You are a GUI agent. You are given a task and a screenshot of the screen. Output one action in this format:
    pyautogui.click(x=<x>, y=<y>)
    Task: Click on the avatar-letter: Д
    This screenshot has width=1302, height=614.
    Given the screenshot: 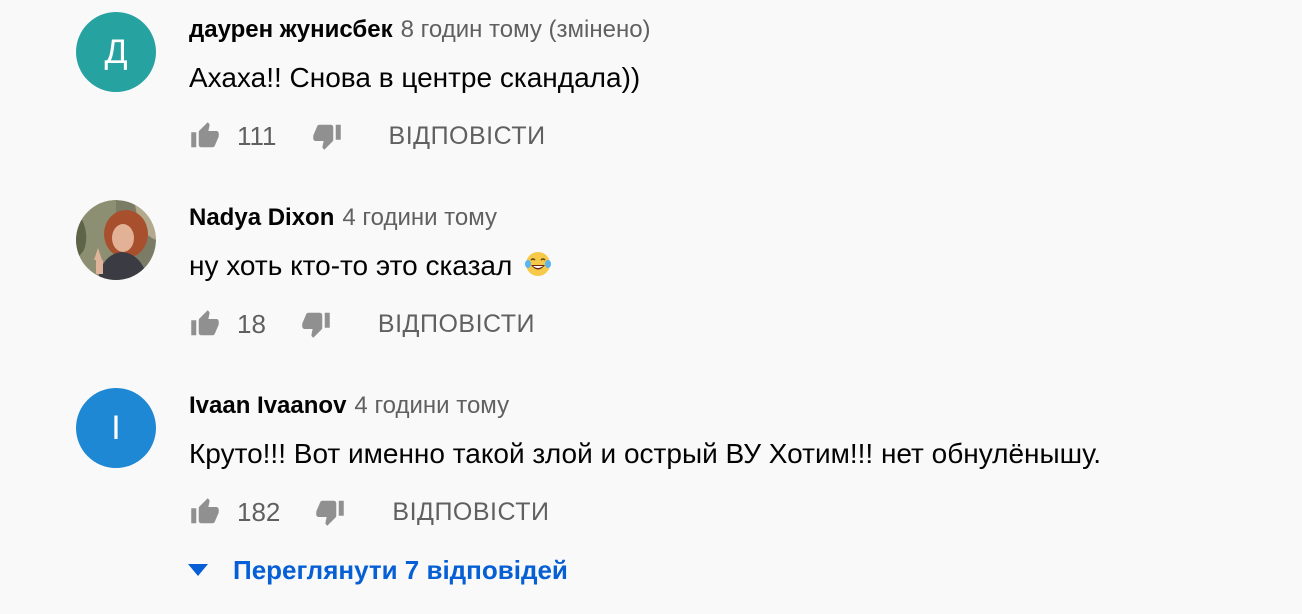 What is the action you would take?
    pyautogui.click(x=116, y=51)
    